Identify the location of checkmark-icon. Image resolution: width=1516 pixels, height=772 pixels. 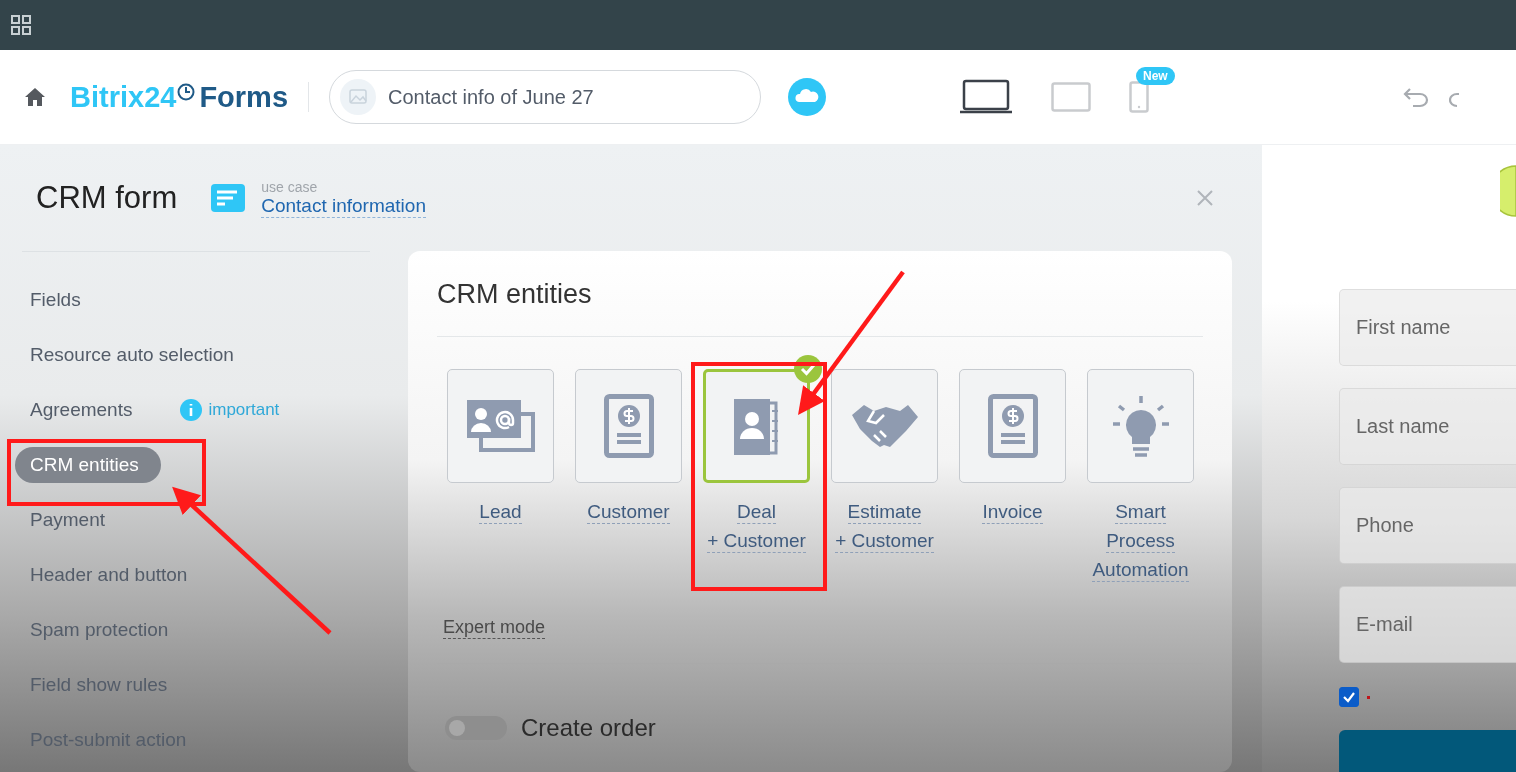
(1349, 697).